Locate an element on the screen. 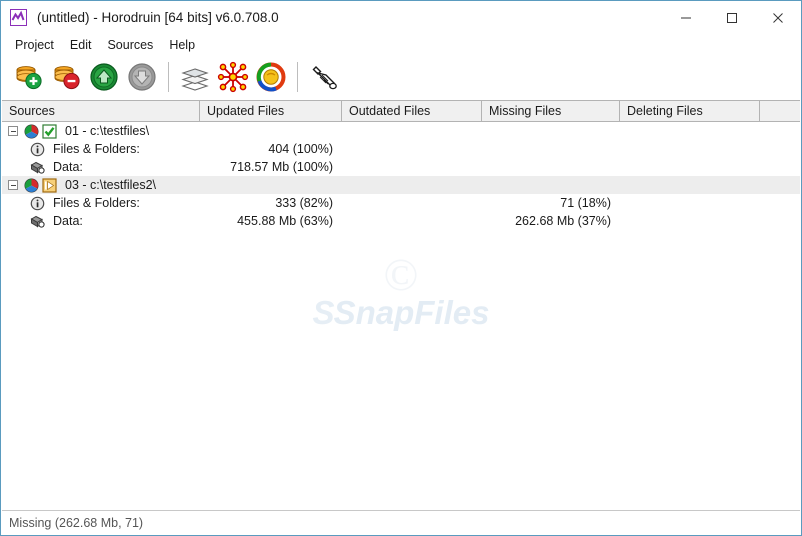 The image size is (802, 536). green-check-badge-icon is located at coordinates (49, 131).